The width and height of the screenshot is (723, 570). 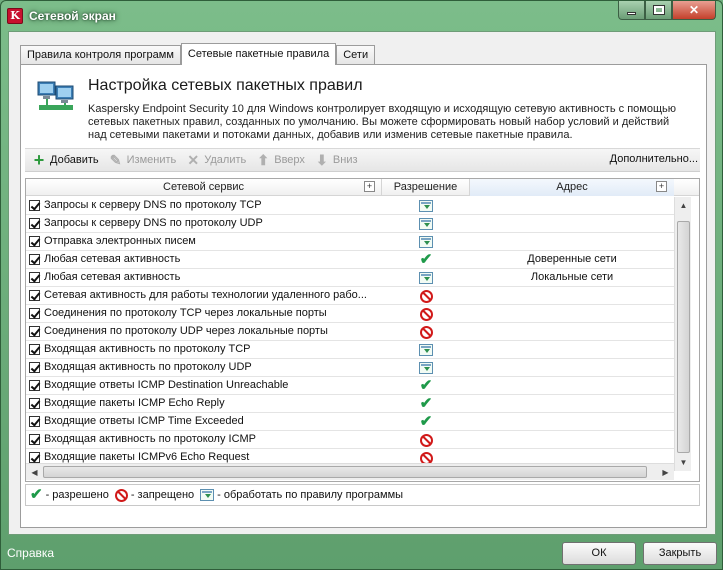 What do you see at coordinates (77, 495) in the screenshot?
I see `legend-allowed-text: - разрешено` at bounding box center [77, 495].